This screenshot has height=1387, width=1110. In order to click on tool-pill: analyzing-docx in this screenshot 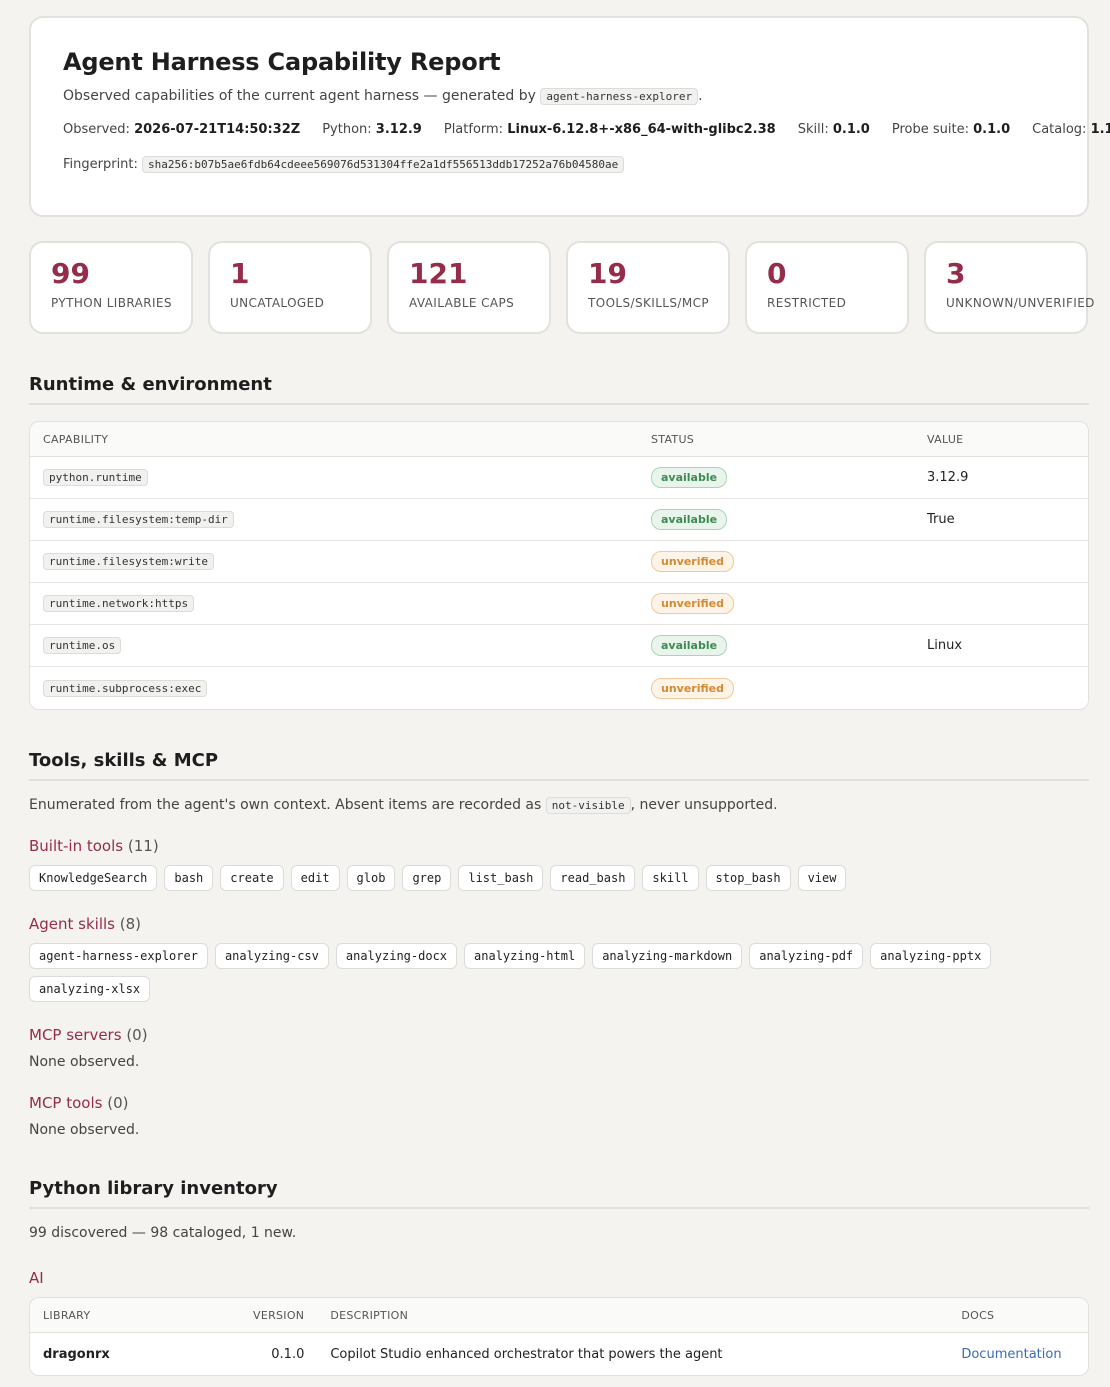, I will do `click(396, 956)`.